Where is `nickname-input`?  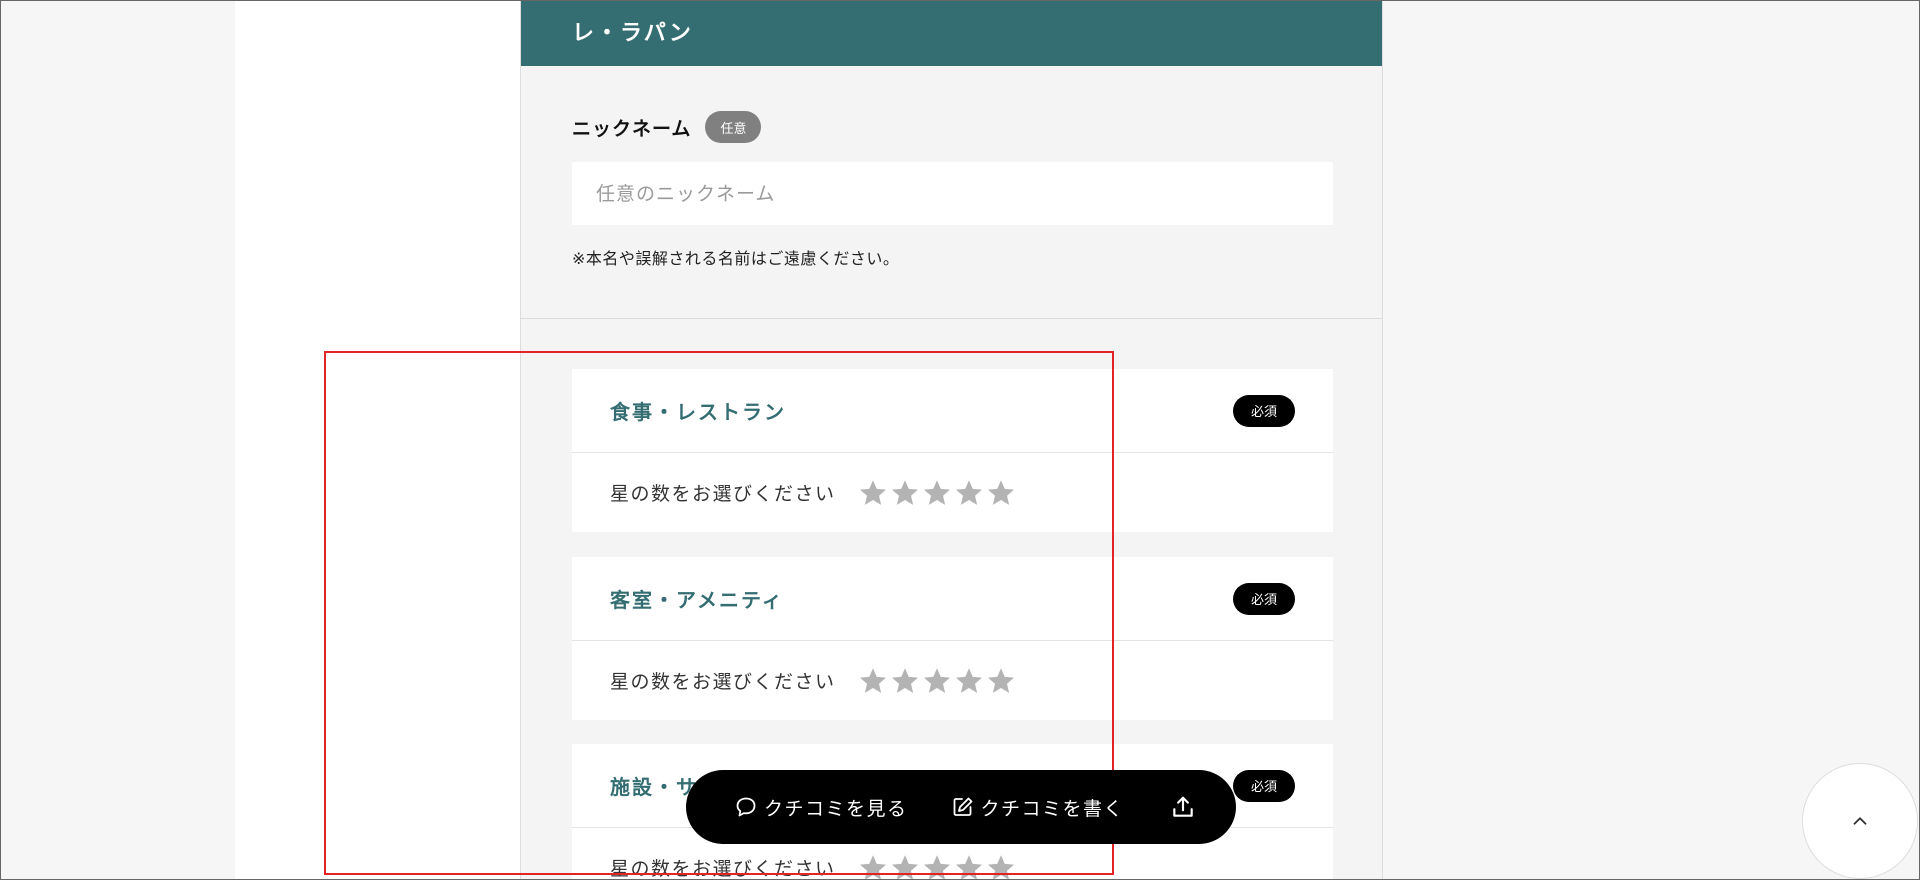 nickname-input is located at coordinates (952, 193).